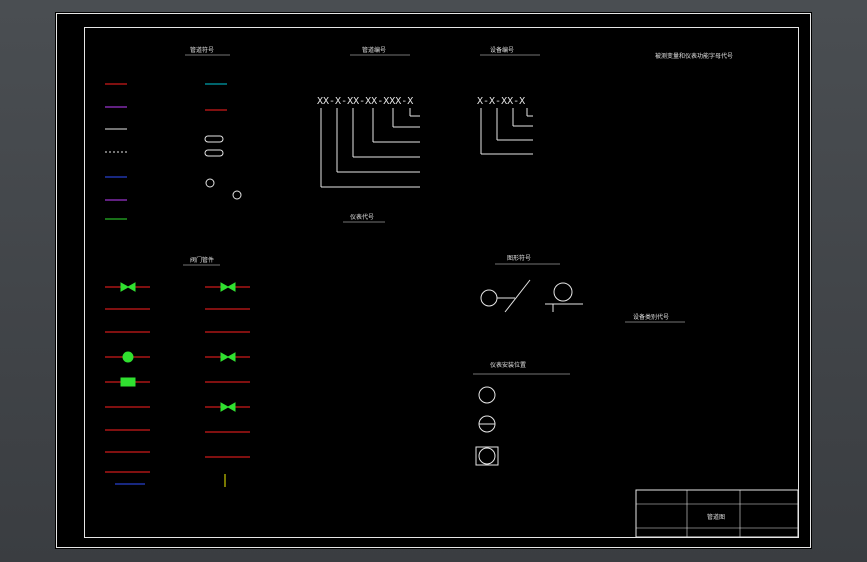 This screenshot has width=867, height=562. I want to click on equipment-number-code: X-X-XX-X, so click(505, 125).